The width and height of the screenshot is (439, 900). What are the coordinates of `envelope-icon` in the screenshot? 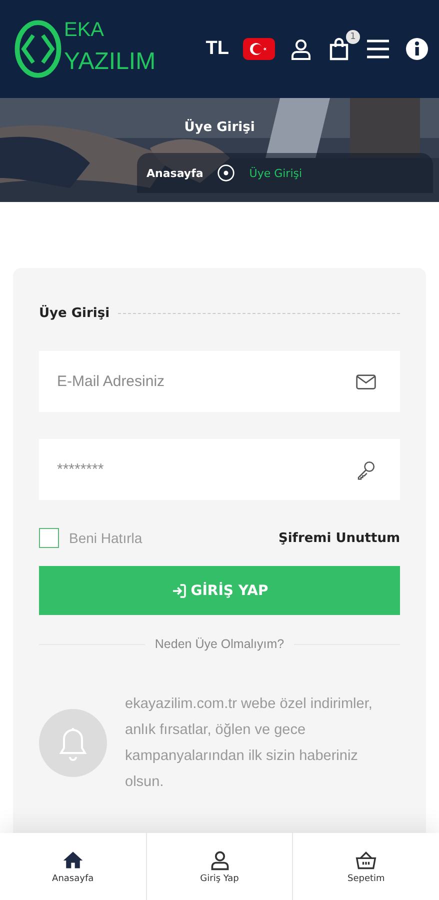 It's located at (366, 381).